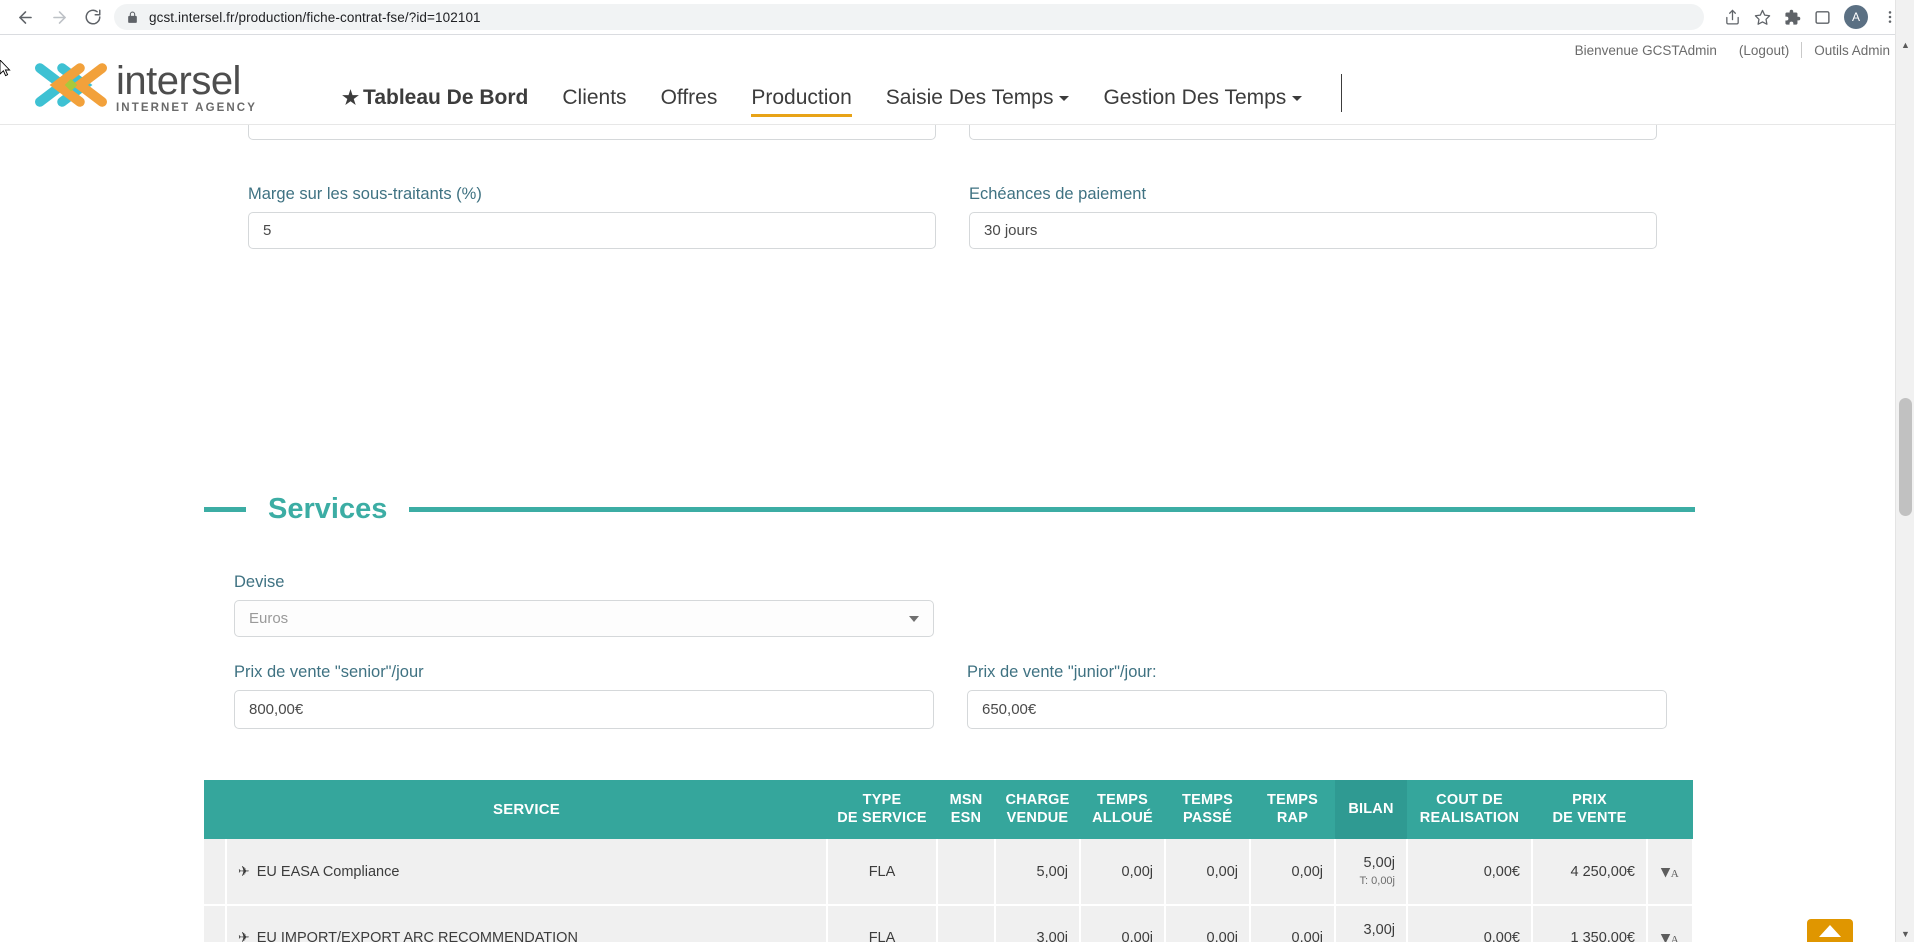  I want to click on services-section-header: Services, so click(949, 509).